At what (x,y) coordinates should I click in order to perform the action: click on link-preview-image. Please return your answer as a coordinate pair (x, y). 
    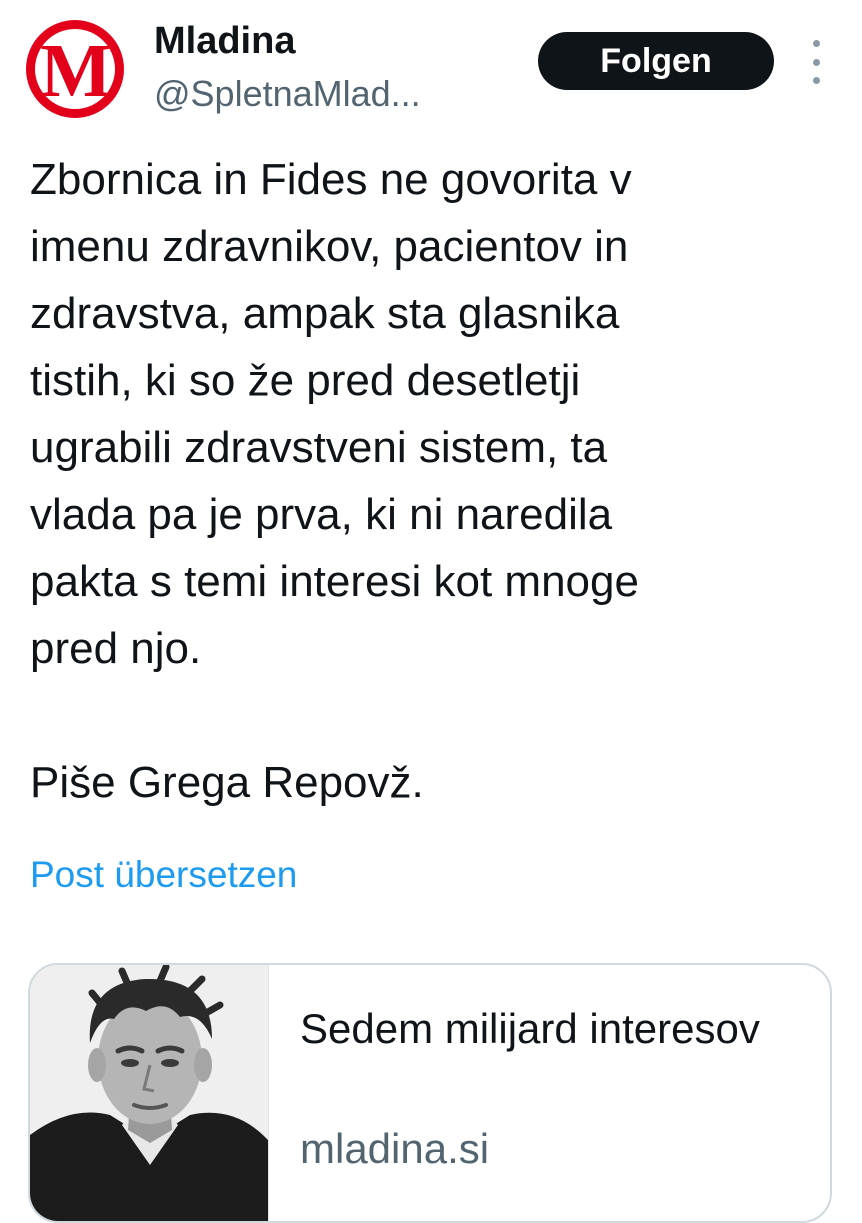
    Looking at the image, I should click on (149, 1093).